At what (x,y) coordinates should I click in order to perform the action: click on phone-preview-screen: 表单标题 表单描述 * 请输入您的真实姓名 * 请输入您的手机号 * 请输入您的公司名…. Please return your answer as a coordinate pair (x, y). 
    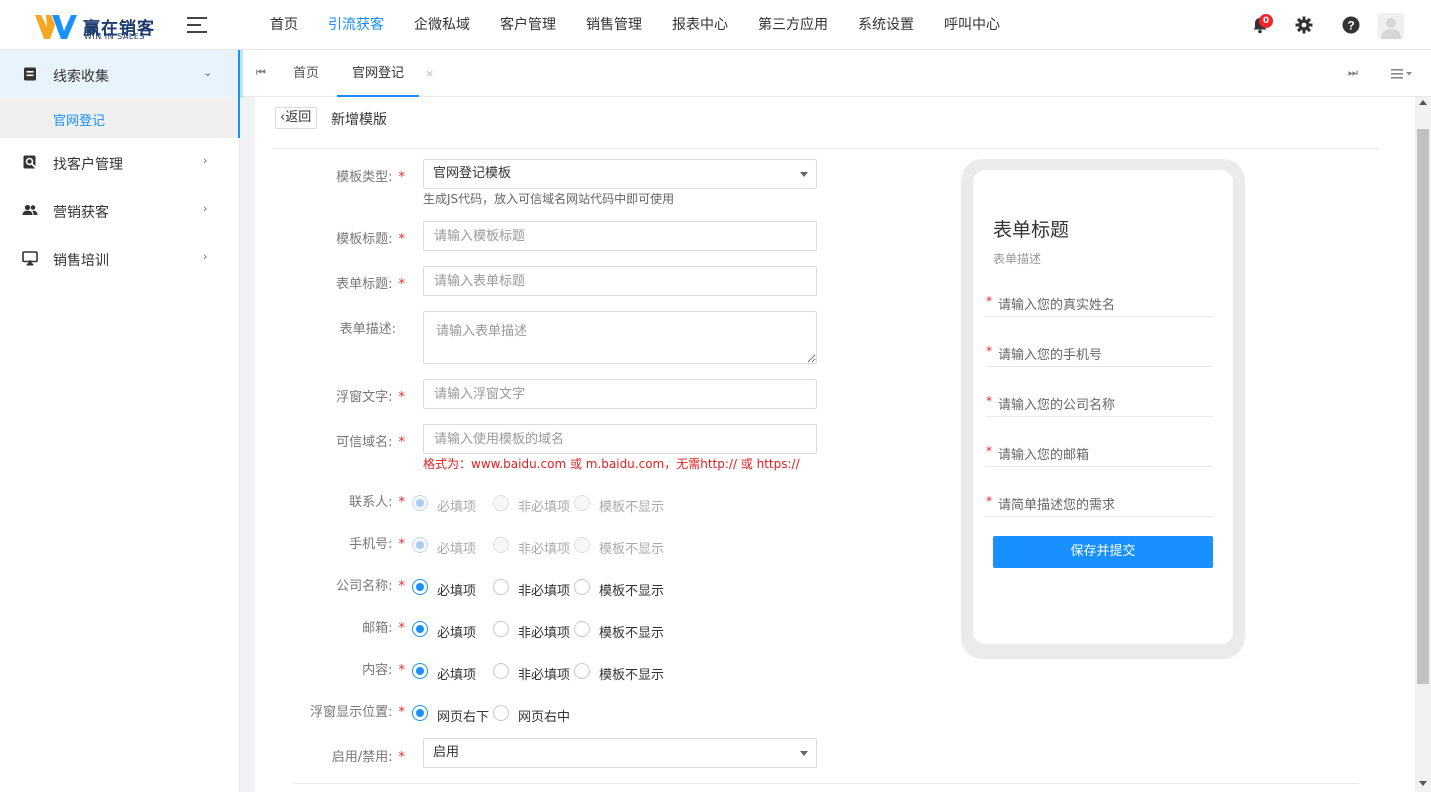
    Looking at the image, I should click on (1103, 407).